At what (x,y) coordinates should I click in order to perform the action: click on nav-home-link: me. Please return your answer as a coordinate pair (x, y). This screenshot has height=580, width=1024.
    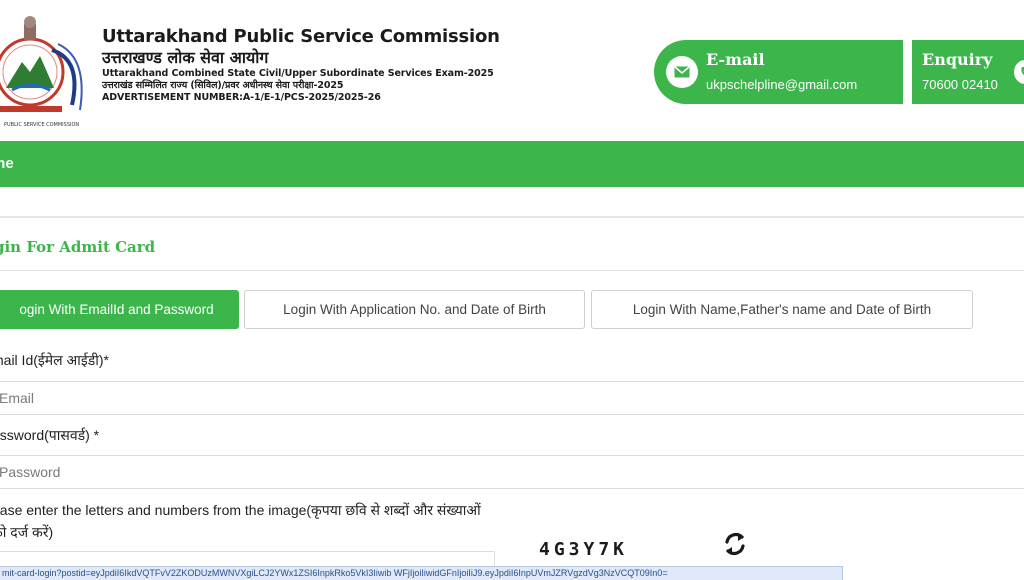
    Looking at the image, I should click on (7, 163).